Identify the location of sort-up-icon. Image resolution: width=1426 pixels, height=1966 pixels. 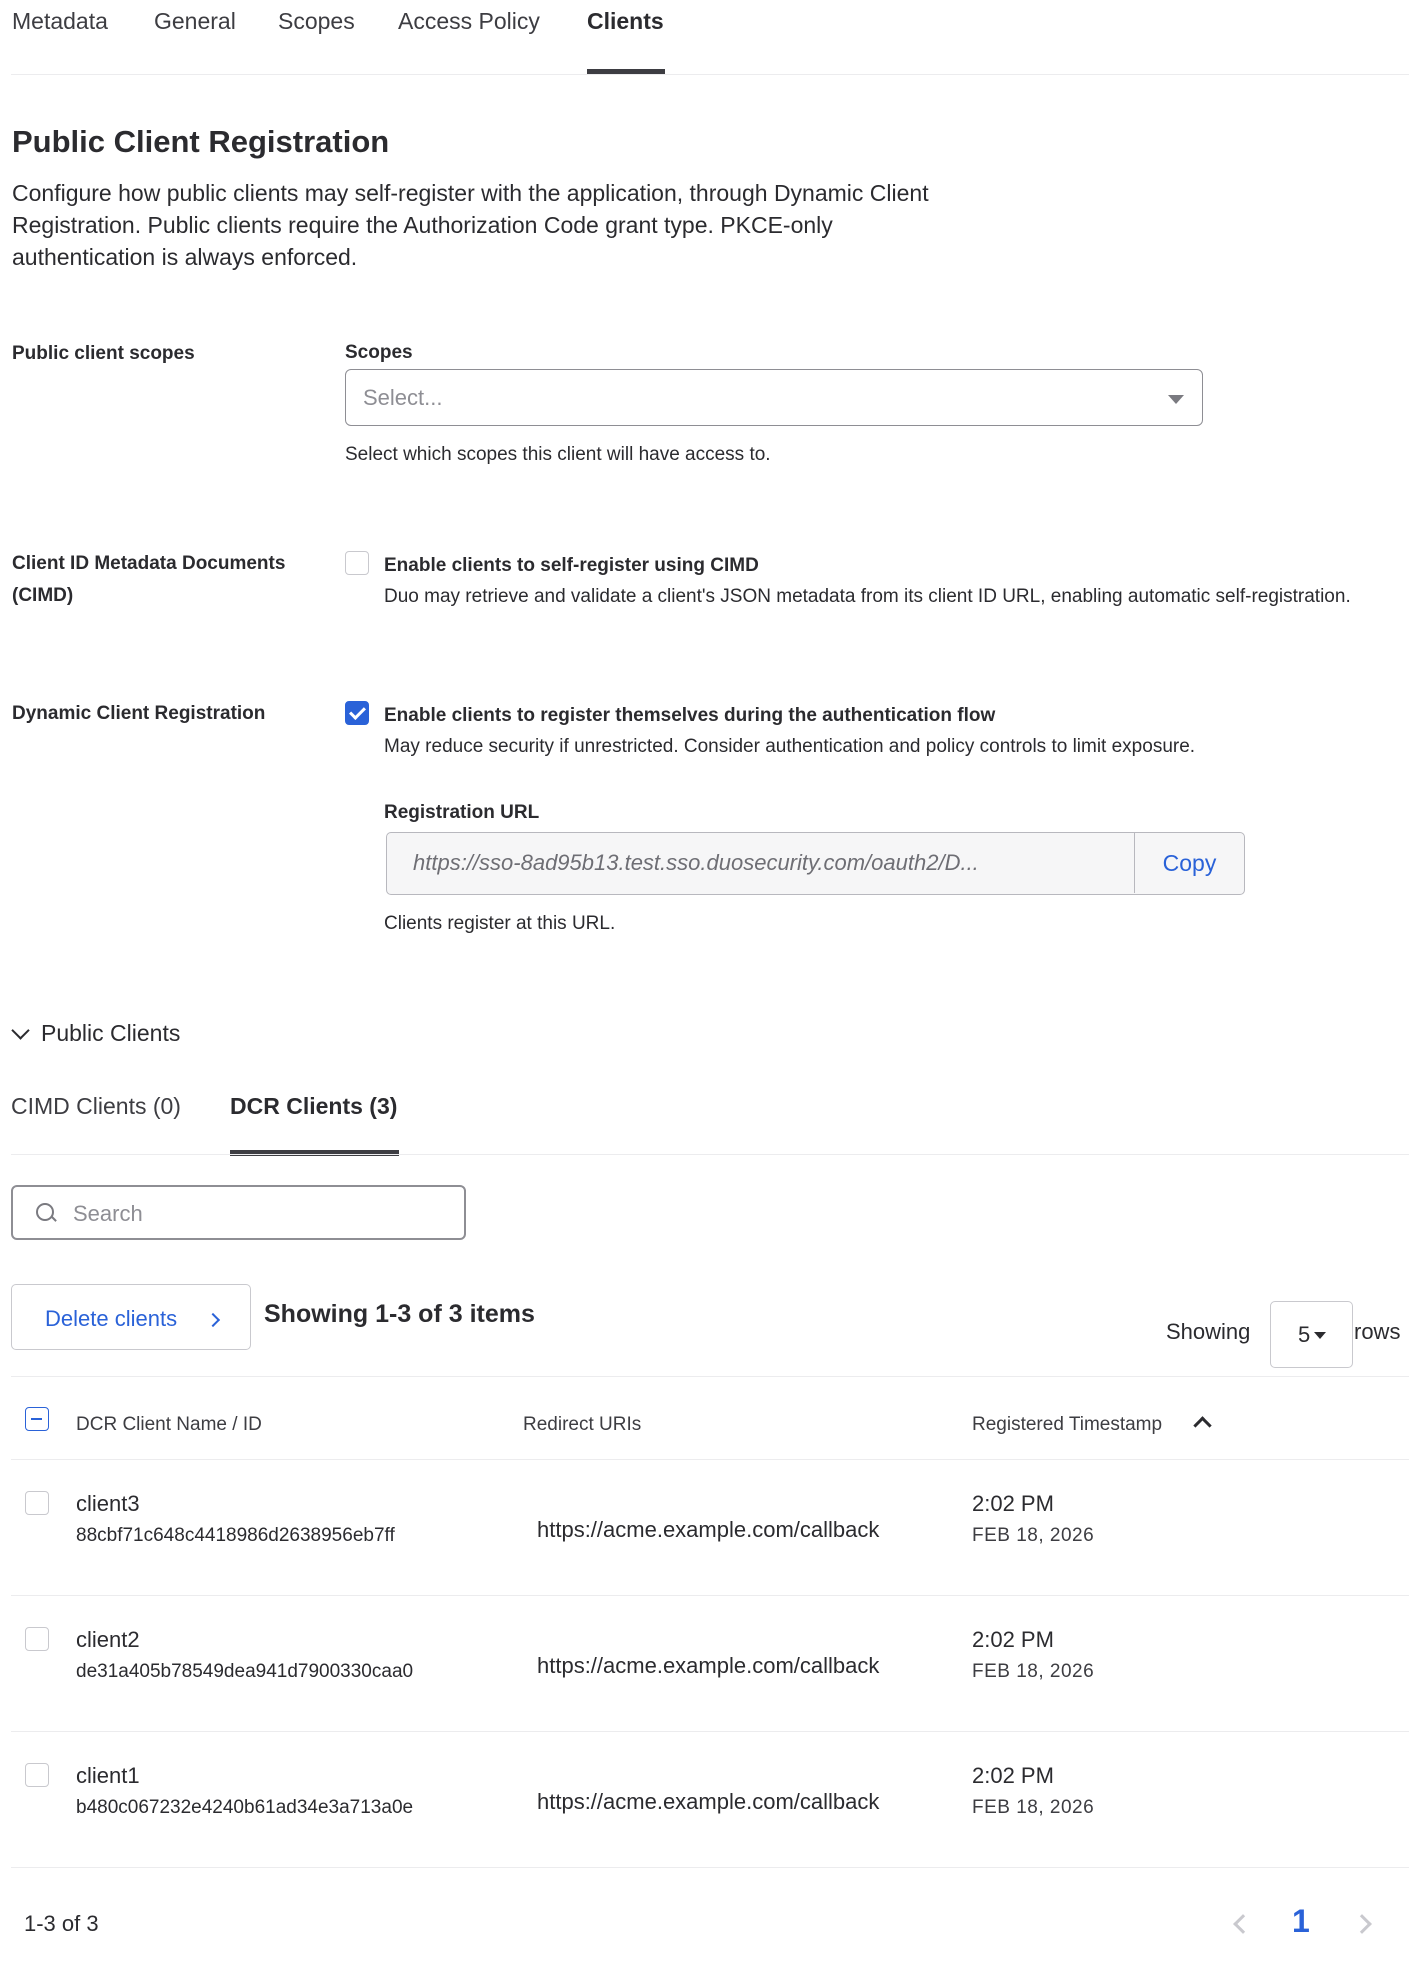
(1202, 1425).